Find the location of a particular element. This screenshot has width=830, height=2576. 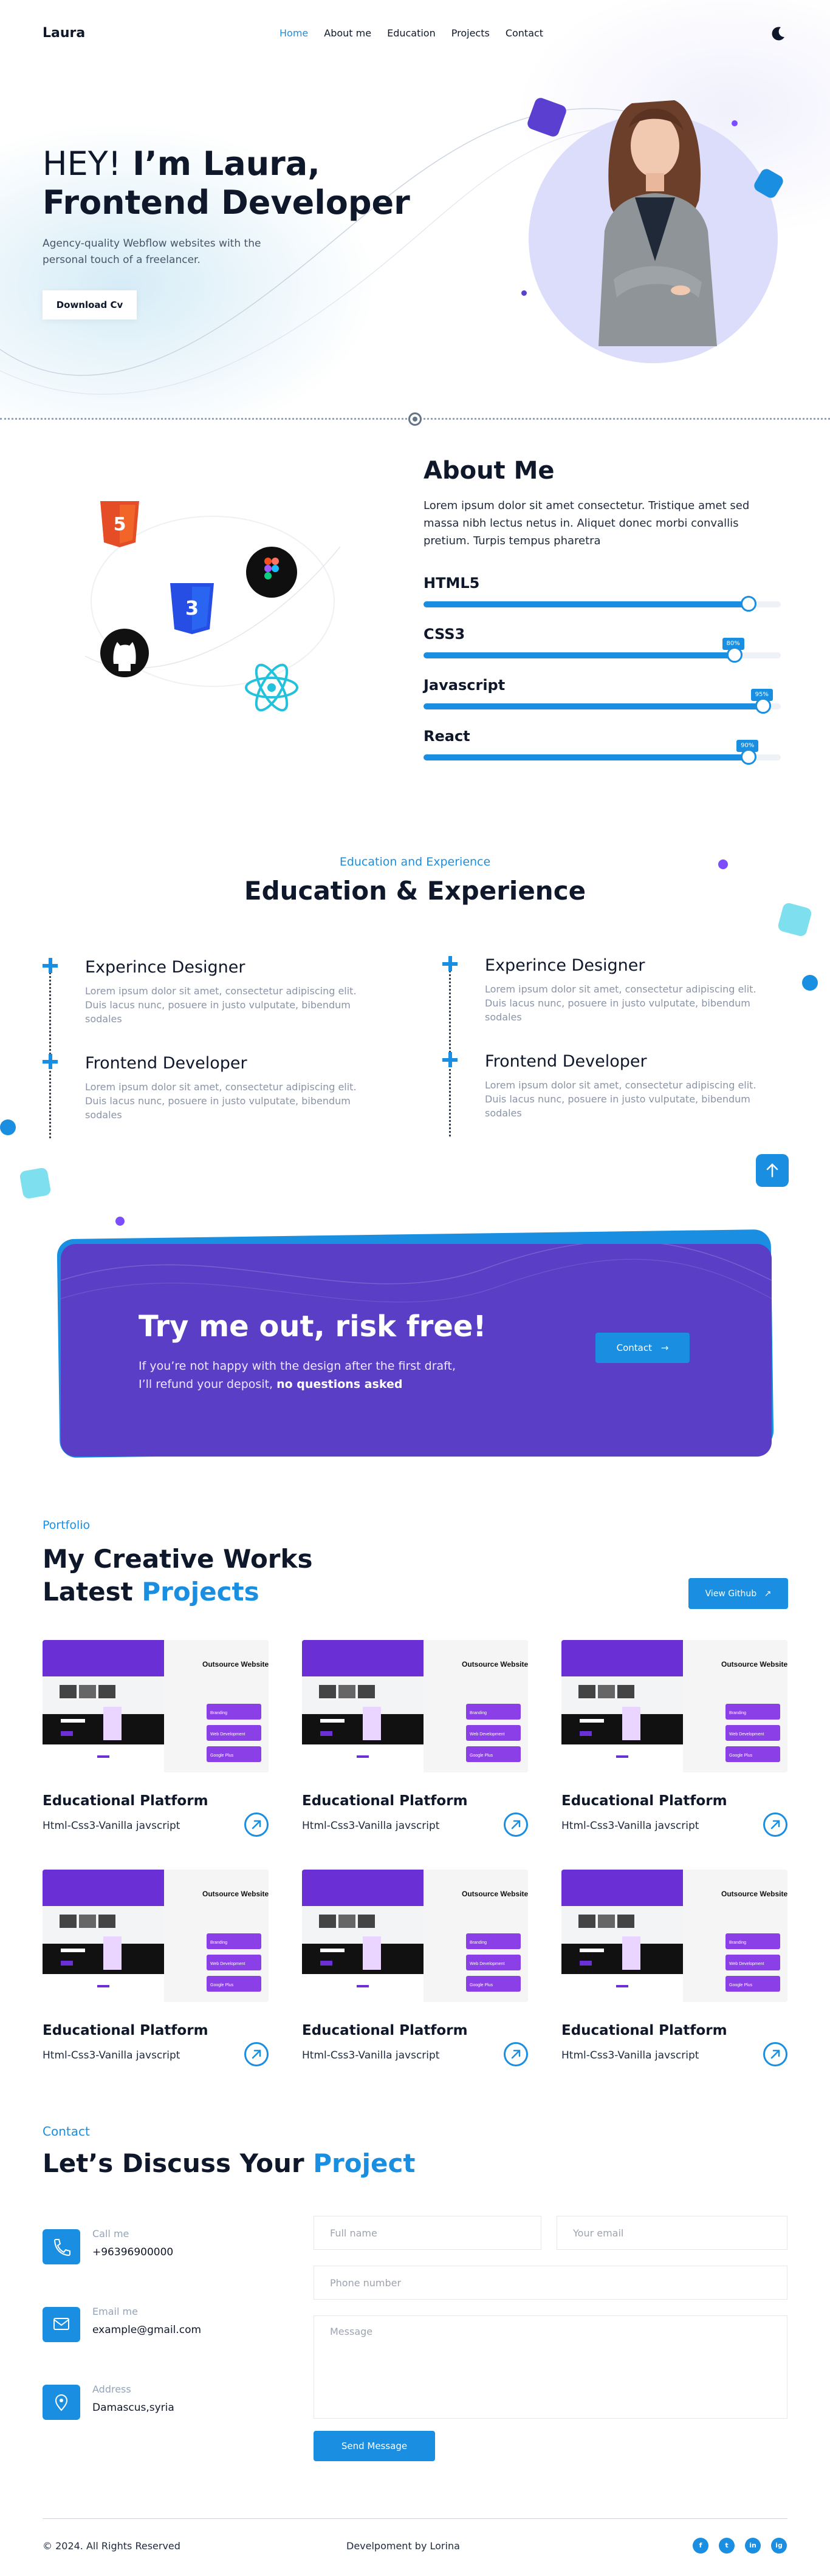

plus-icon is located at coordinates (450, 1059).